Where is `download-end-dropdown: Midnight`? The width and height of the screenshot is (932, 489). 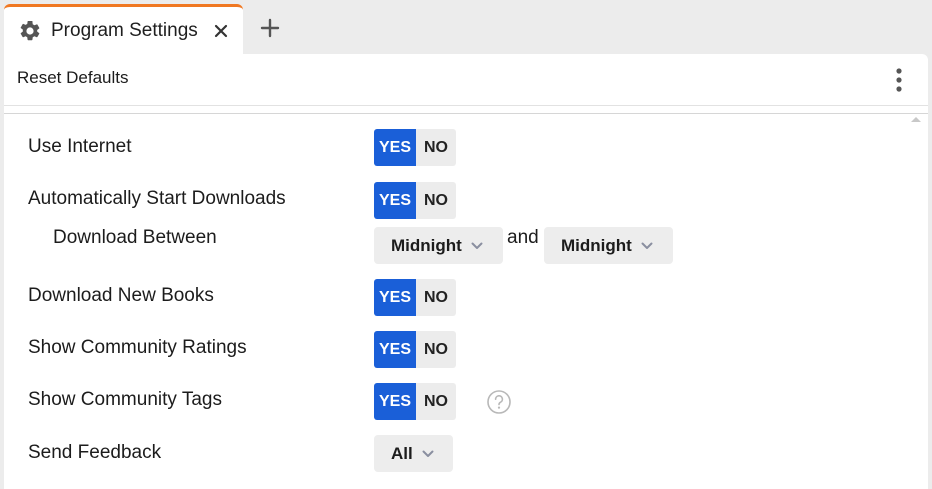
download-end-dropdown: Midnight is located at coordinates (608, 245).